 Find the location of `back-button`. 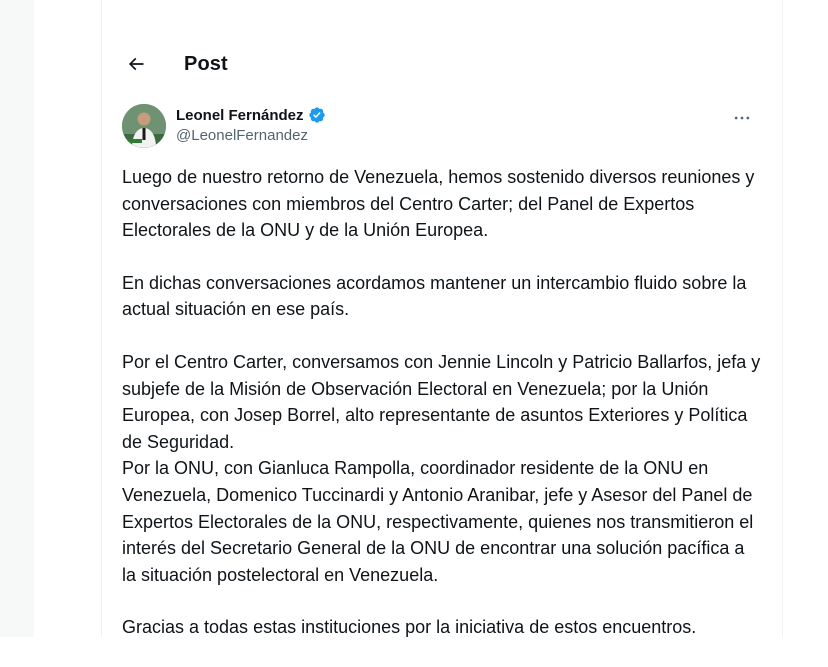

back-button is located at coordinates (136, 64).